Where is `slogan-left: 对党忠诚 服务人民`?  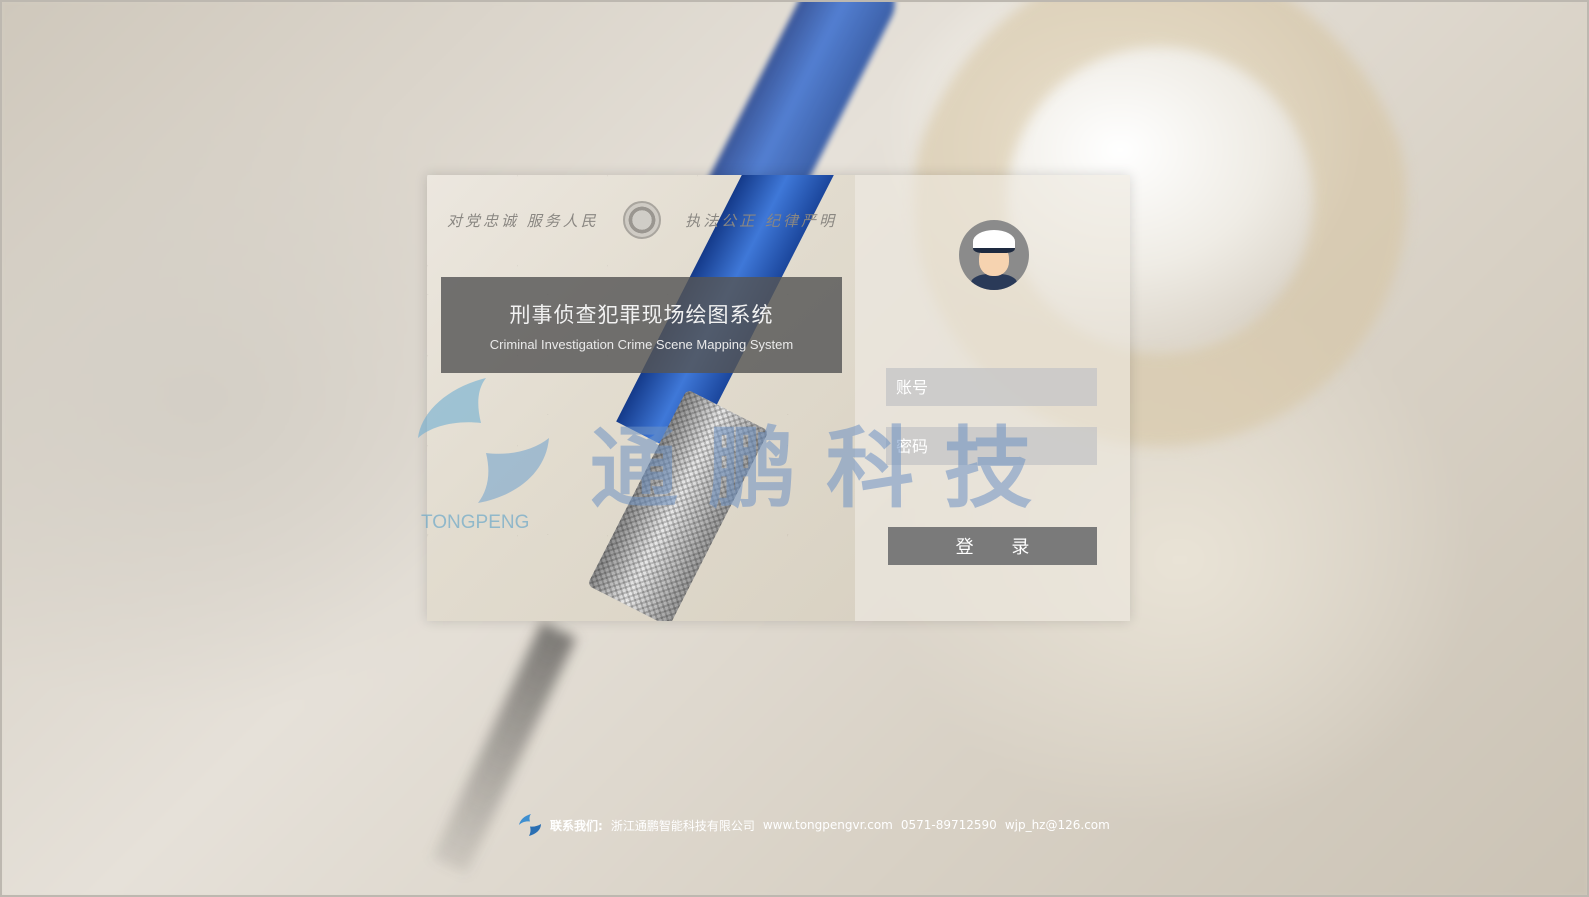
slogan-left: 对党忠诚 服务人民 is located at coordinates (523, 220).